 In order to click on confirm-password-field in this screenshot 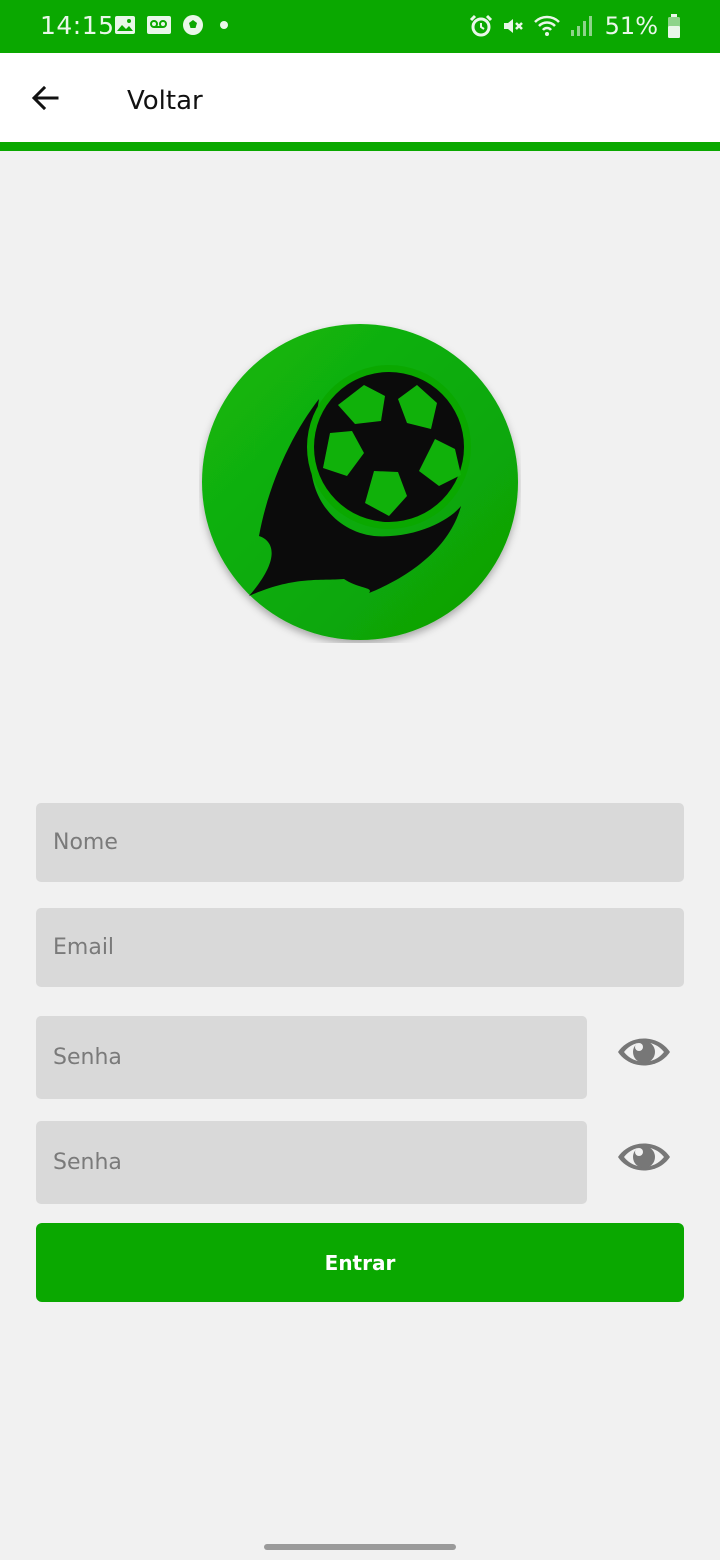, I will do `click(311, 1162)`.